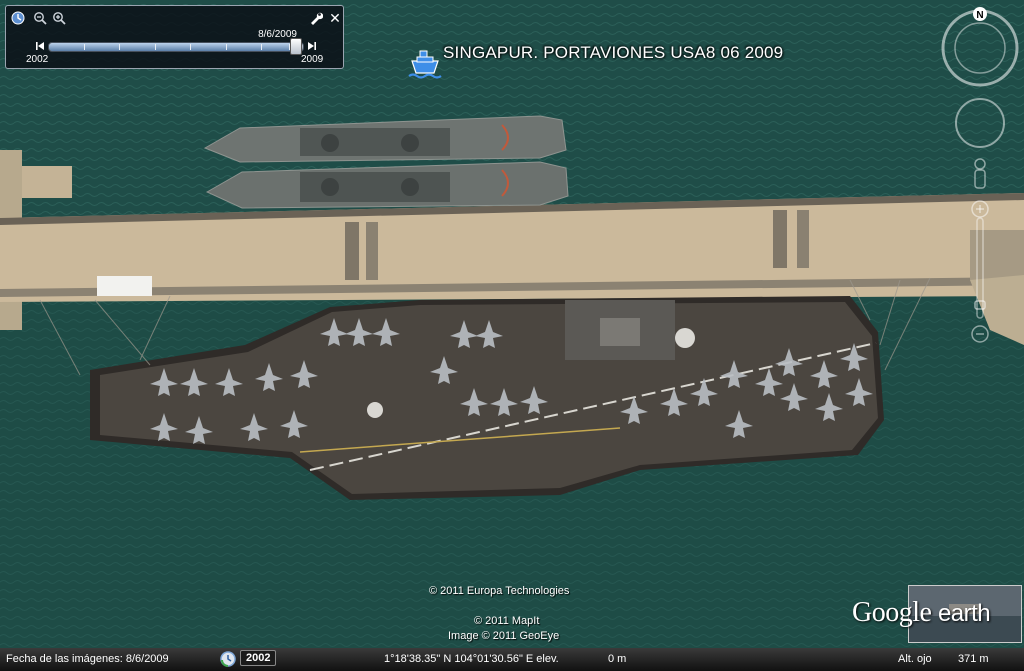  Describe the element at coordinates (980, 123) in the screenshot. I see `move-ring` at that location.